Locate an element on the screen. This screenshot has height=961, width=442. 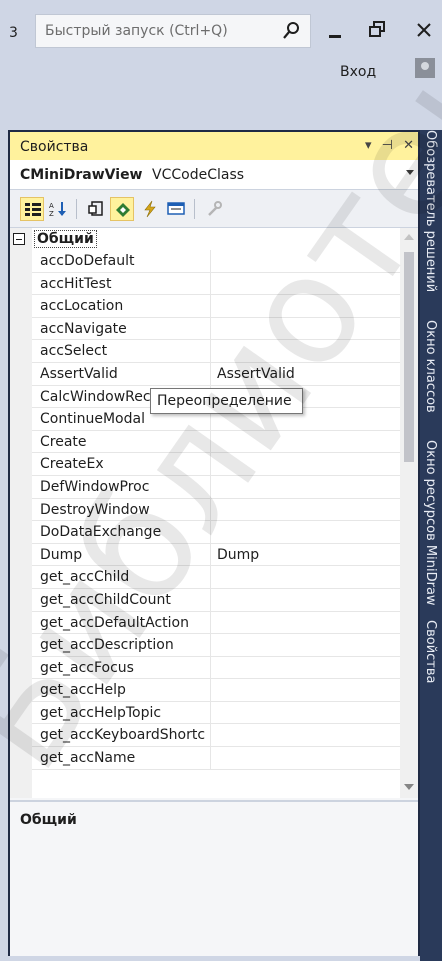
overrides-button is located at coordinates (122, 209).